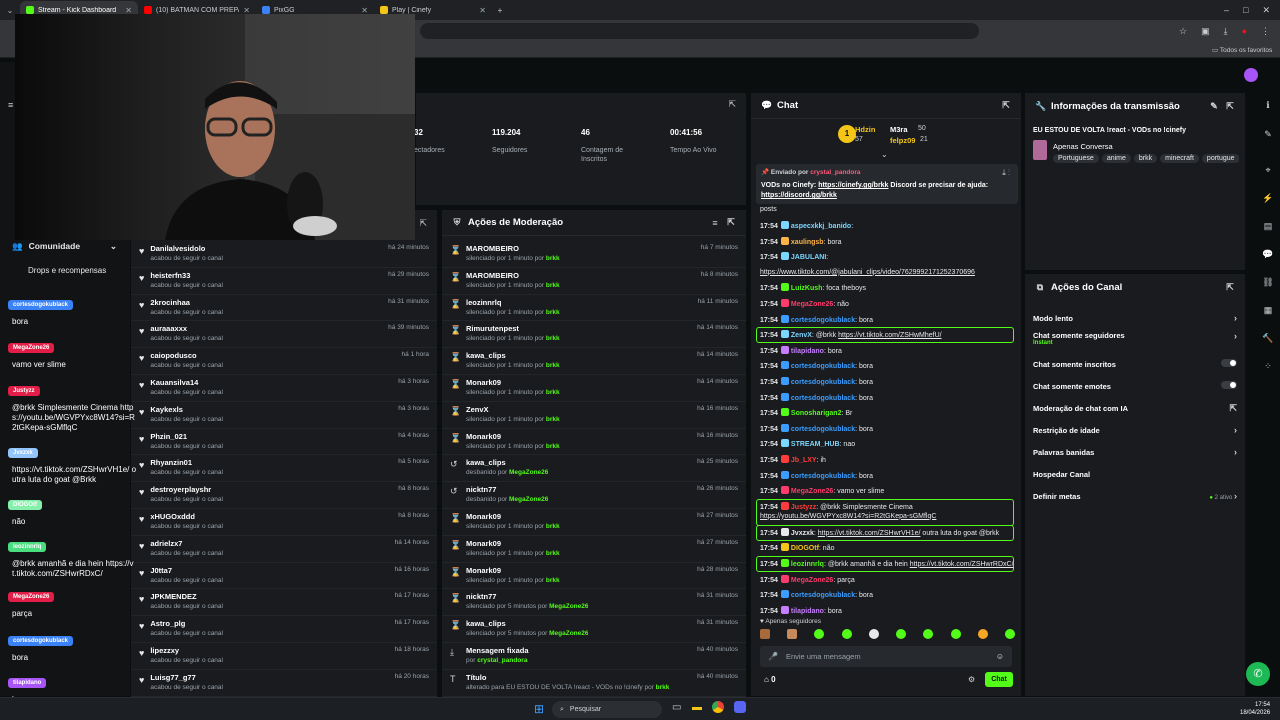 The width and height of the screenshot is (1280, 720). Describe the element at coordinates (186, 355) in the screenshot. I see `follower-name: caiopodusco` at that location.